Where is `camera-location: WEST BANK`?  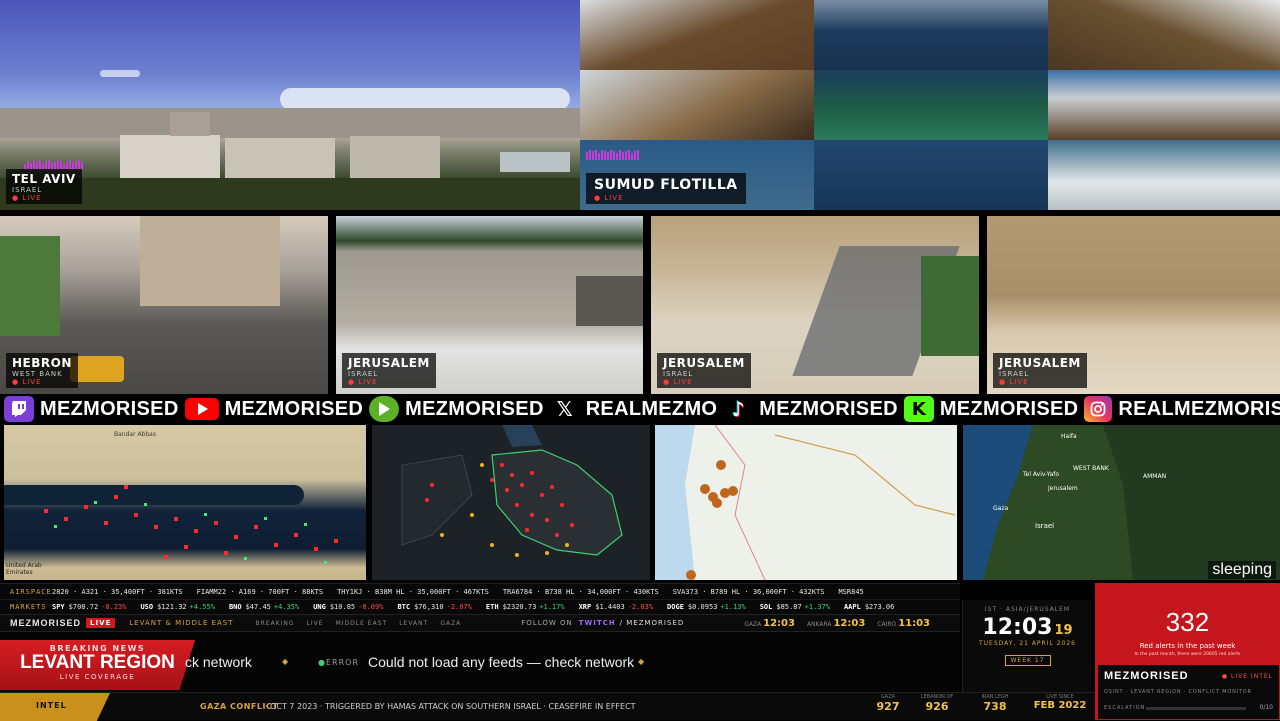
camera-location: WEST BANK is located at coordinates (37, 374).